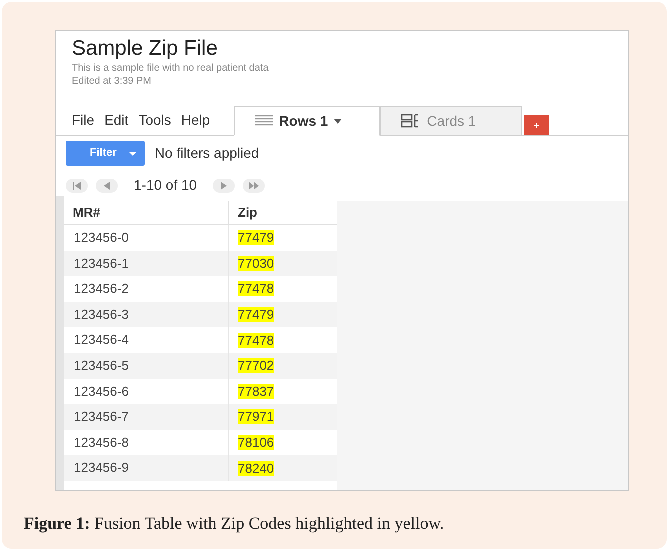  I want to click on next-page-icon, so click(224, 185).